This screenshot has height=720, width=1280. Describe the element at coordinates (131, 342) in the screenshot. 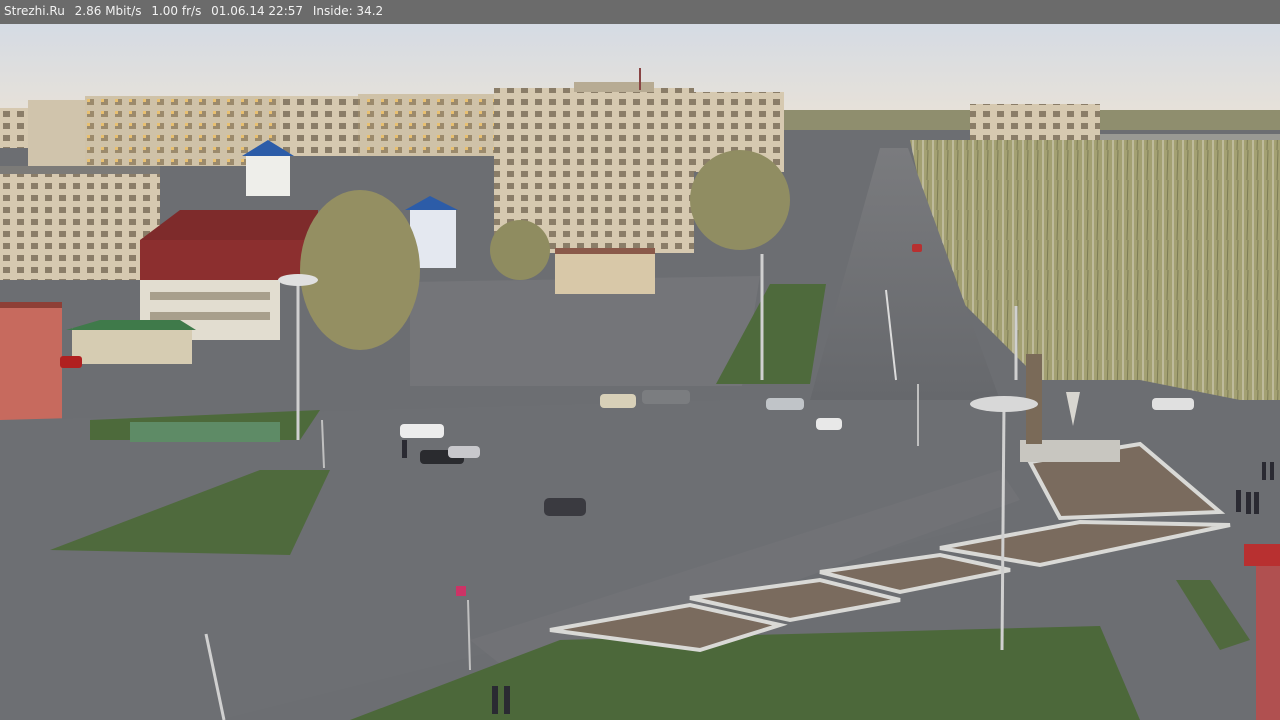

I see `green-roof-pavilion` at that location.